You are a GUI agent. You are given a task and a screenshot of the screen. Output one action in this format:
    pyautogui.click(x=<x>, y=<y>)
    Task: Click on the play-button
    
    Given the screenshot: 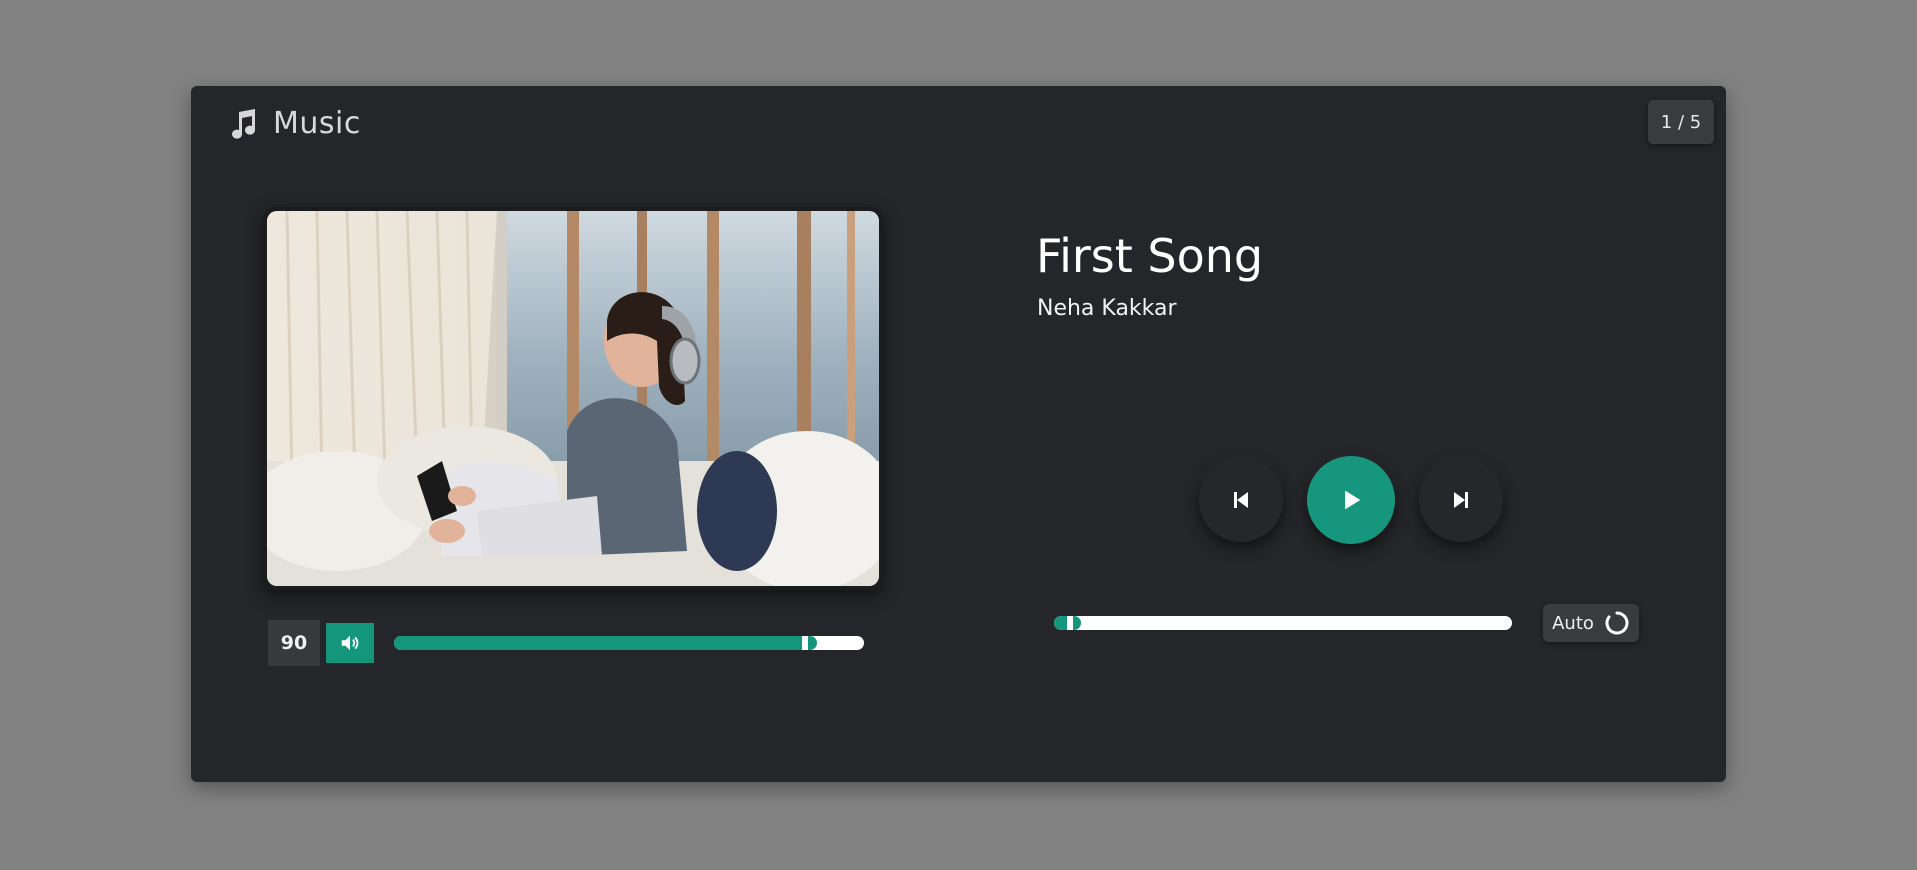 What is the action you would take?
    pyautogui.click(x=1351, y=500)
    